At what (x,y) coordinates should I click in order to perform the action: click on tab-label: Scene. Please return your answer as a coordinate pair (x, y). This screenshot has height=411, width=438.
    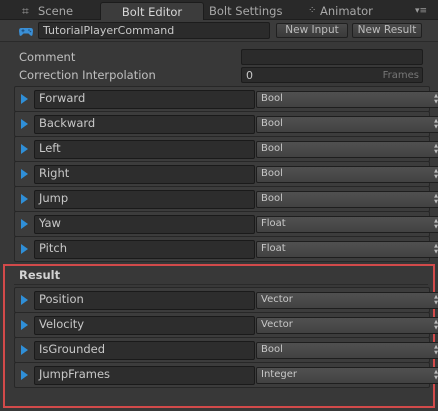
    Looking at the image, I should click on (56, 11).